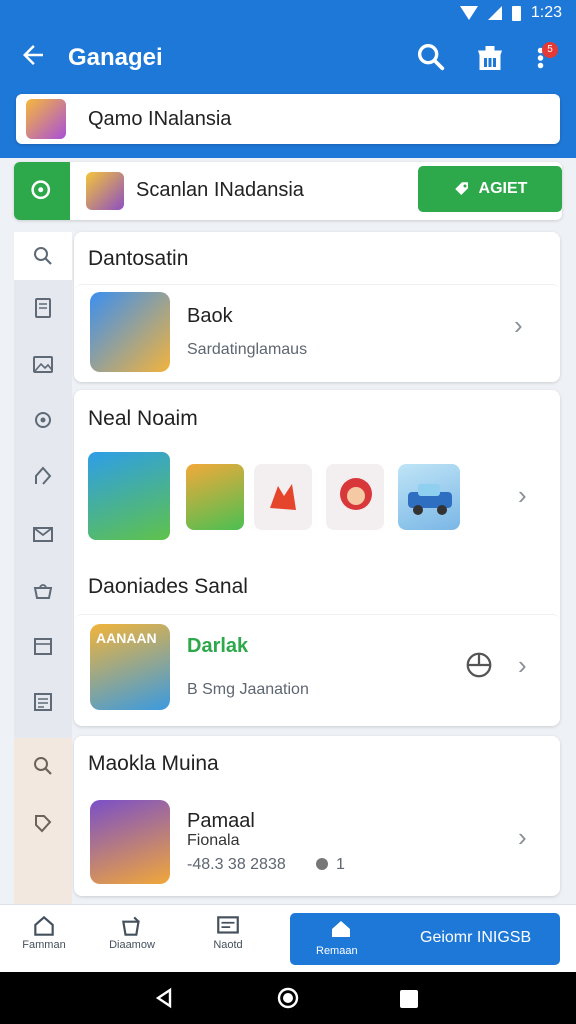 The image size is (576, 1024). Describe the element at coordinates (213, 840) in the screenshot. I see `item-subtitle: Fionala` at that location.